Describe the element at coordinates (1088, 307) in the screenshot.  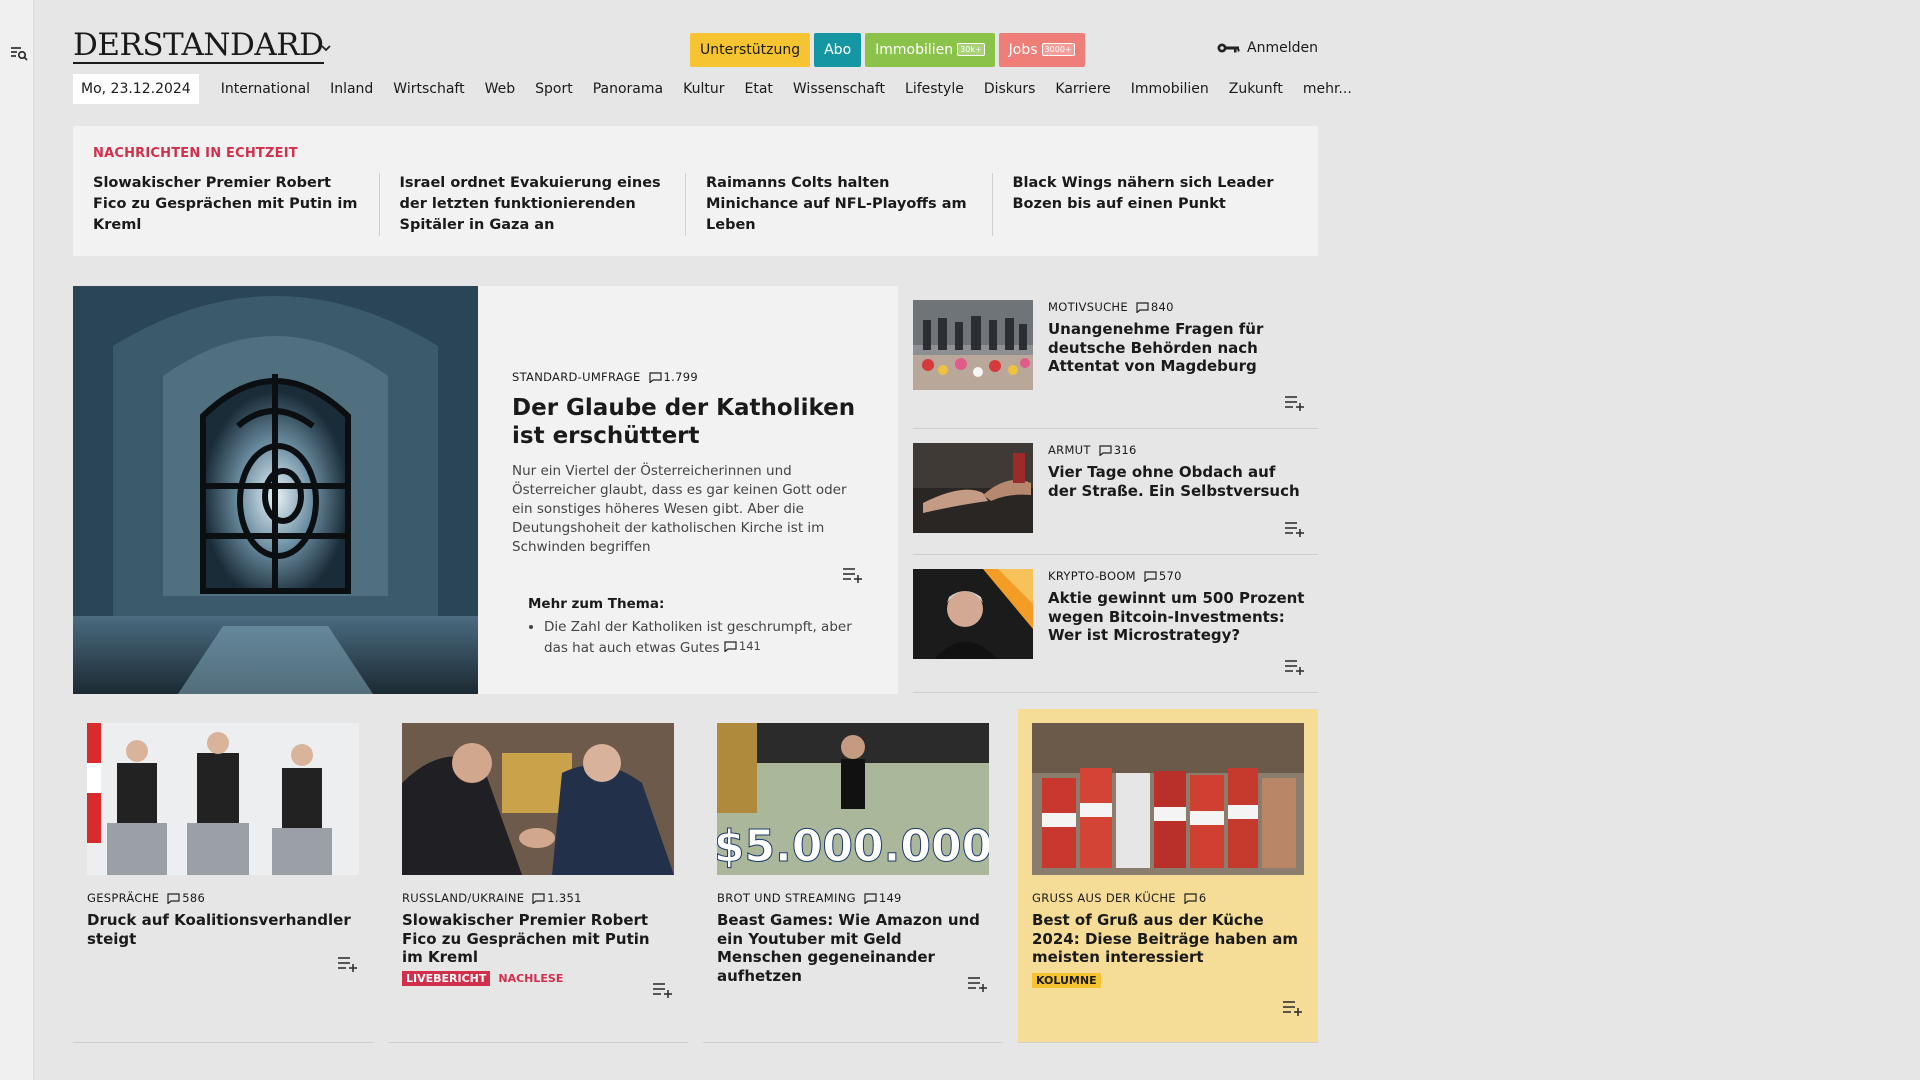
I see `kicker-label: MOTIVSUCHE` at that location.